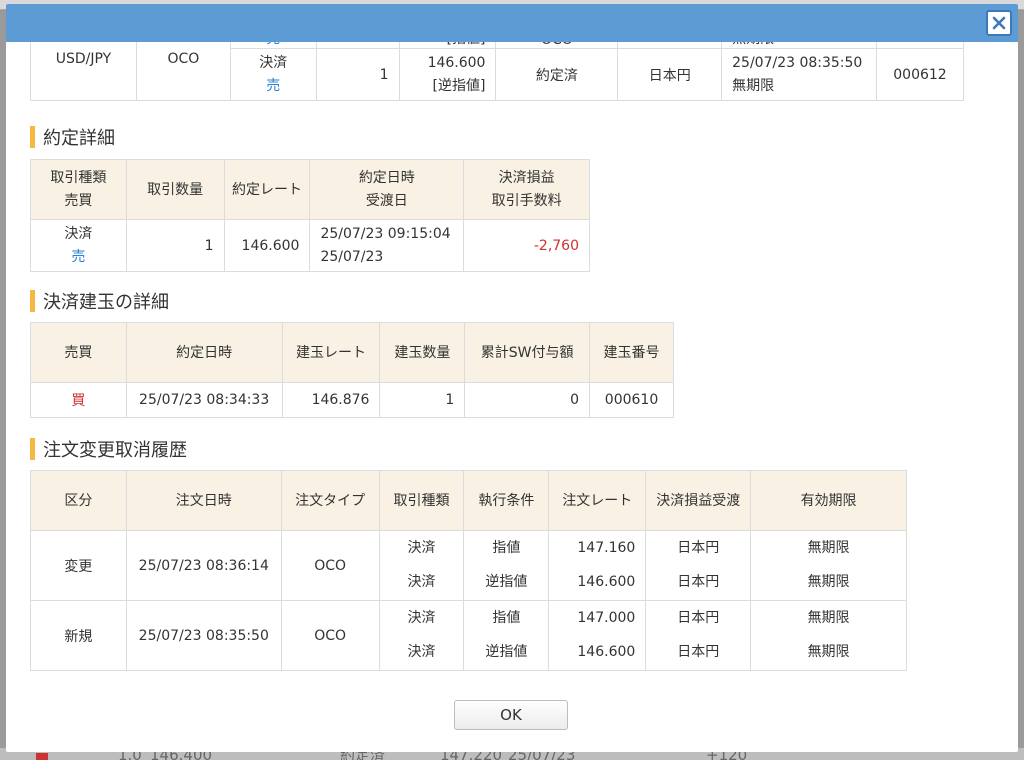 The image size is (1024, 760). What do you see at coordinates (78, 245) in the screenshot?
I see `exec-kind: 決済売` at bounding box center [78, 245].